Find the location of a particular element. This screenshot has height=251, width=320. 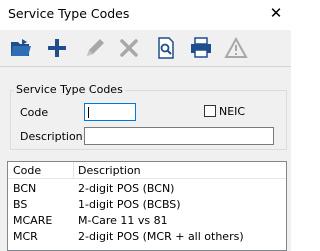

row-description: 2-digit POS (BCN) is located at coordinates (126, 188).